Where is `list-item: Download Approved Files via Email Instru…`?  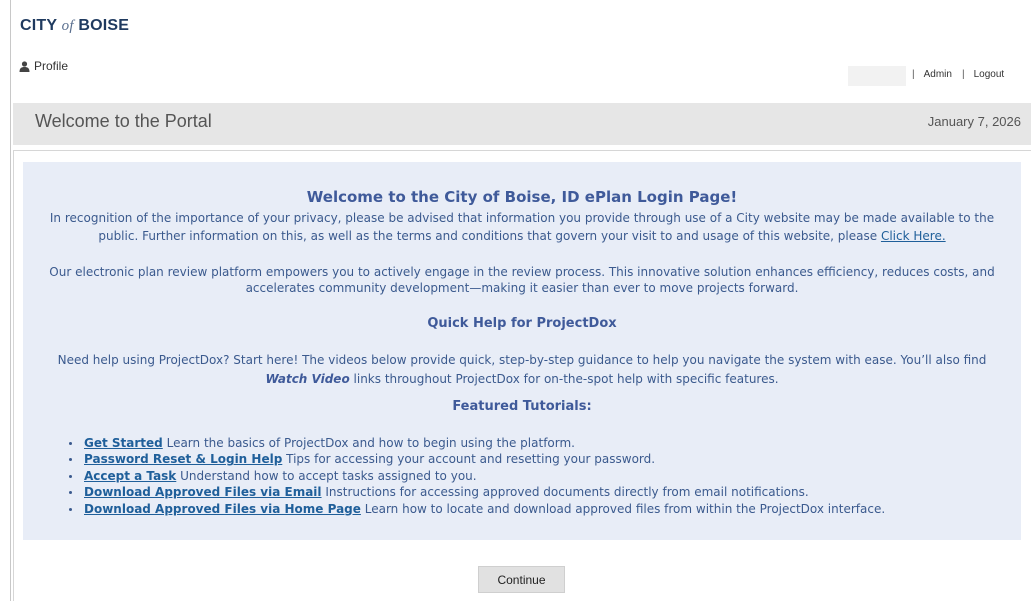
list-item: Download Approved Files via Email Instru… is located at coordinates (475, 492).